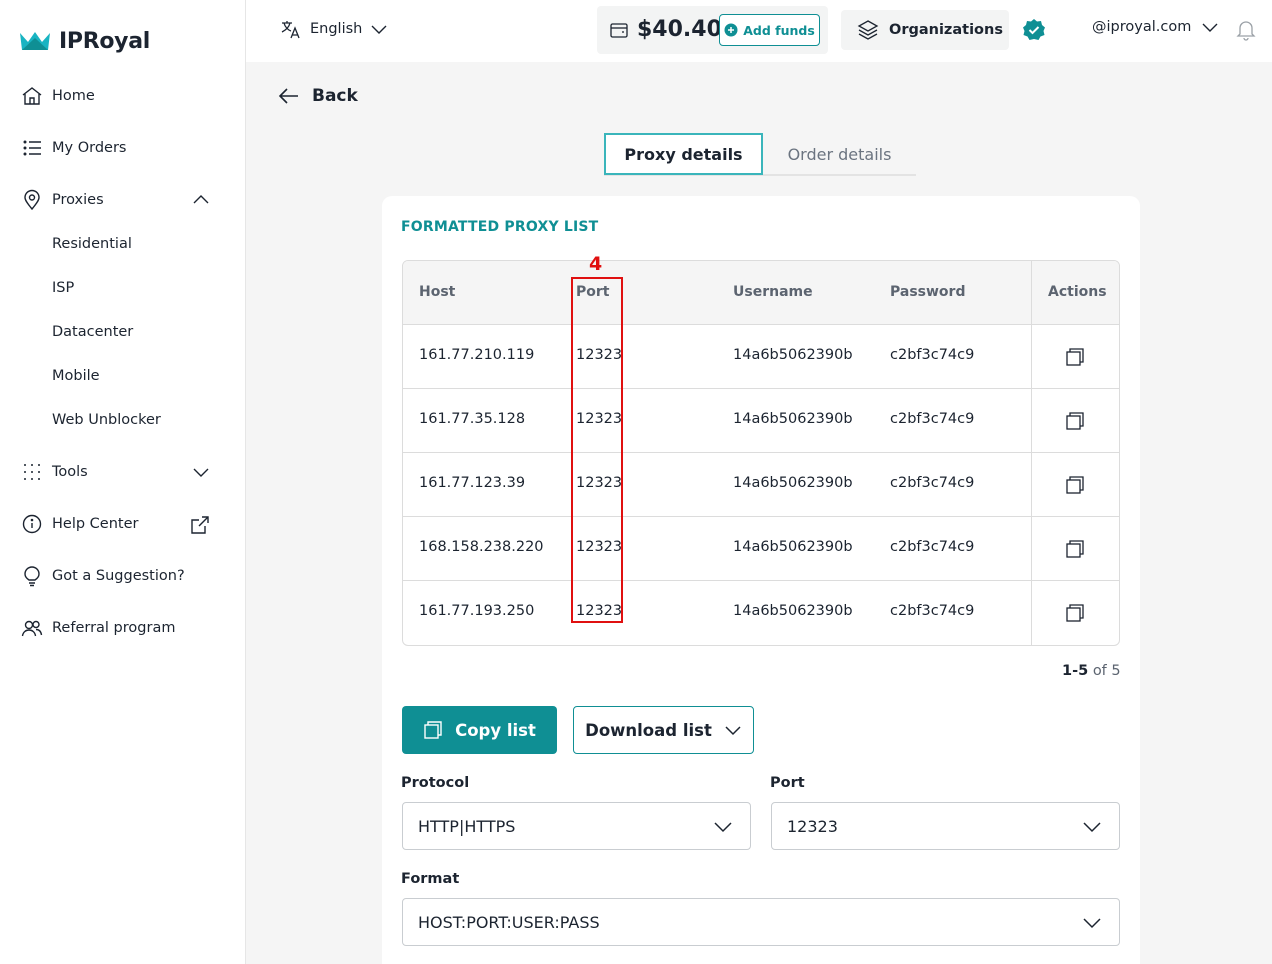  What do you see at coordinates (472, 483) in the screenshot?
I see `cell-host: 161.77.123.39` at bounding box center [472, 483].